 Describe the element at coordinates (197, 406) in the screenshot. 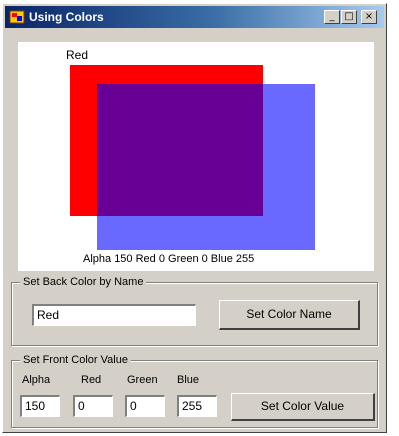

I see `blue-input: 255` at that location.